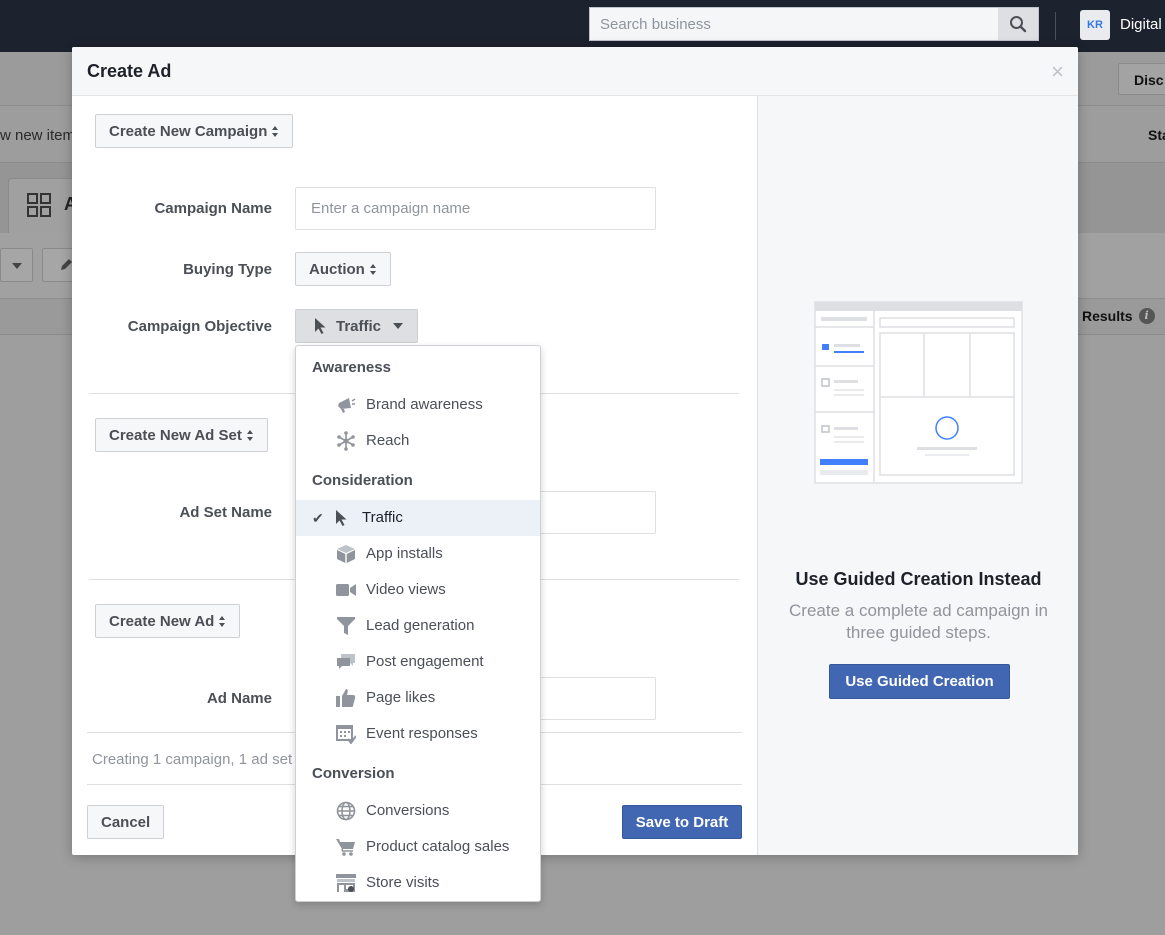 The height and width of the screenshot is (935, 1165). Describe the element at coordinates (418, 441) in the screenshot. I see `menu-item-reach: Reach` at that location.